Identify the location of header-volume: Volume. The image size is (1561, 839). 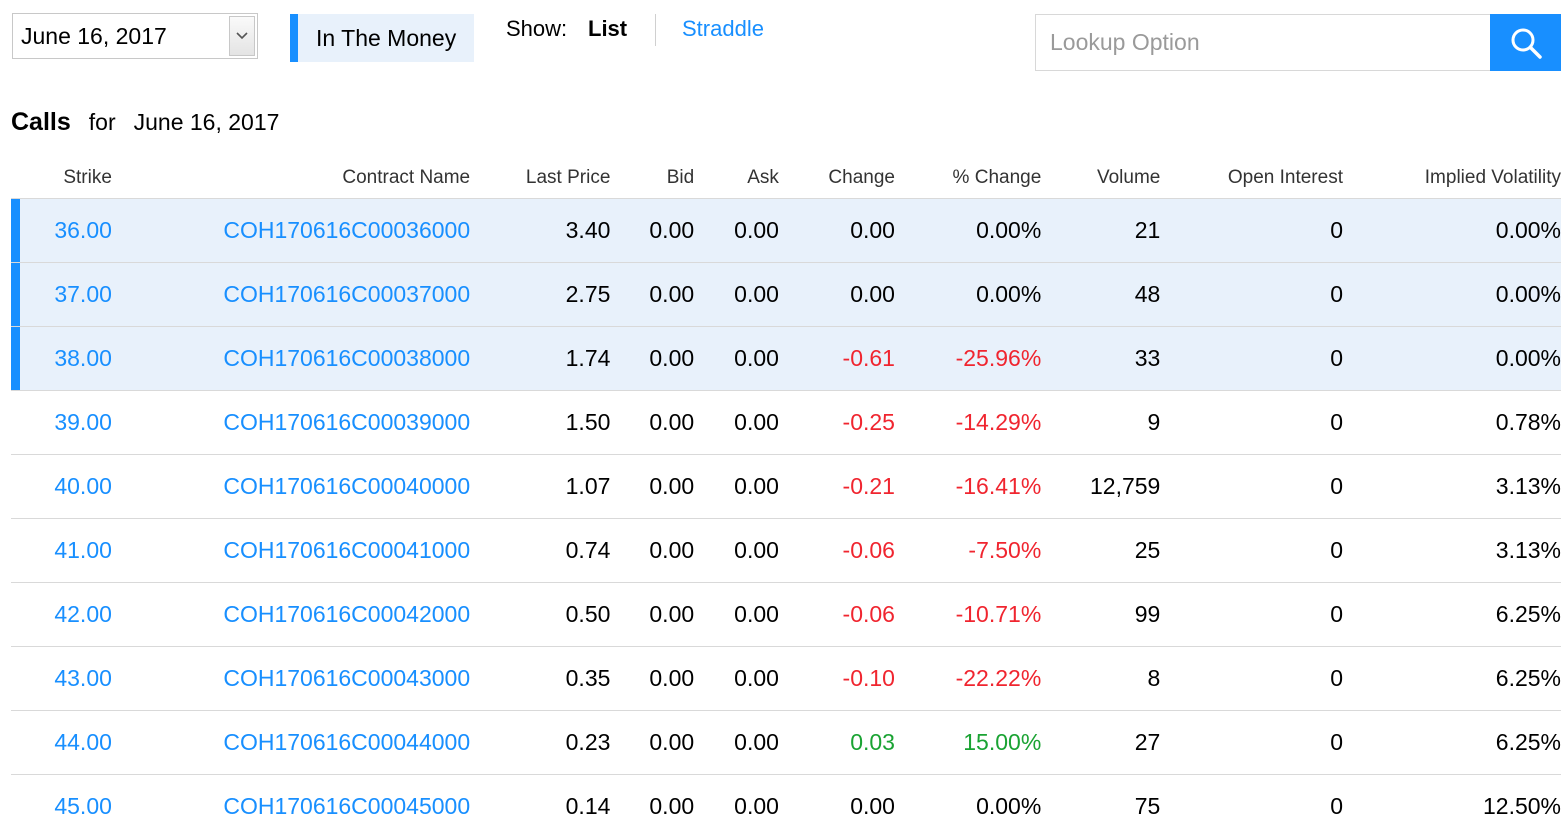
(1100, 178).